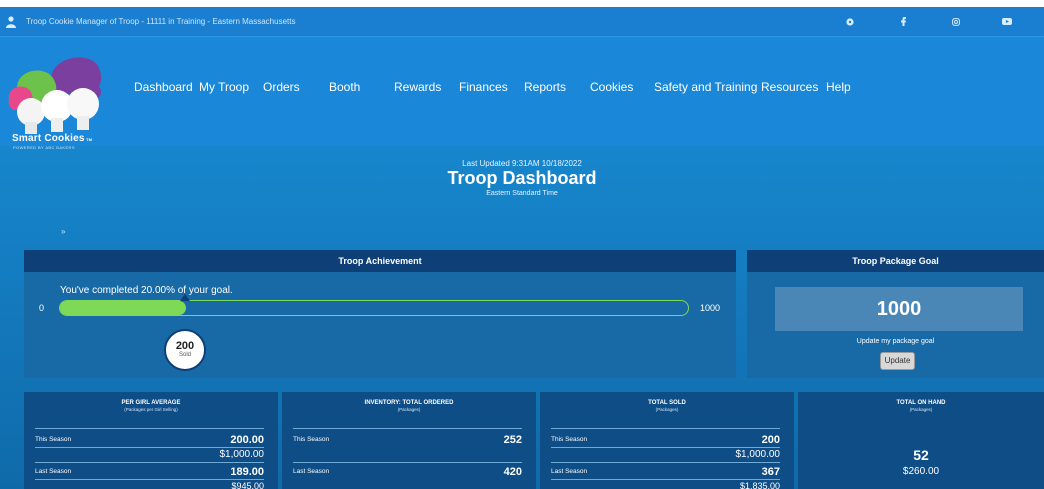 The height and width of the screenshot is (489, 1044). What do you see at coordinates (146, 290) in the screenshot?
I see `achievement-message: You've completed 20.00% of your goal.` at bounding box center [146, 290].